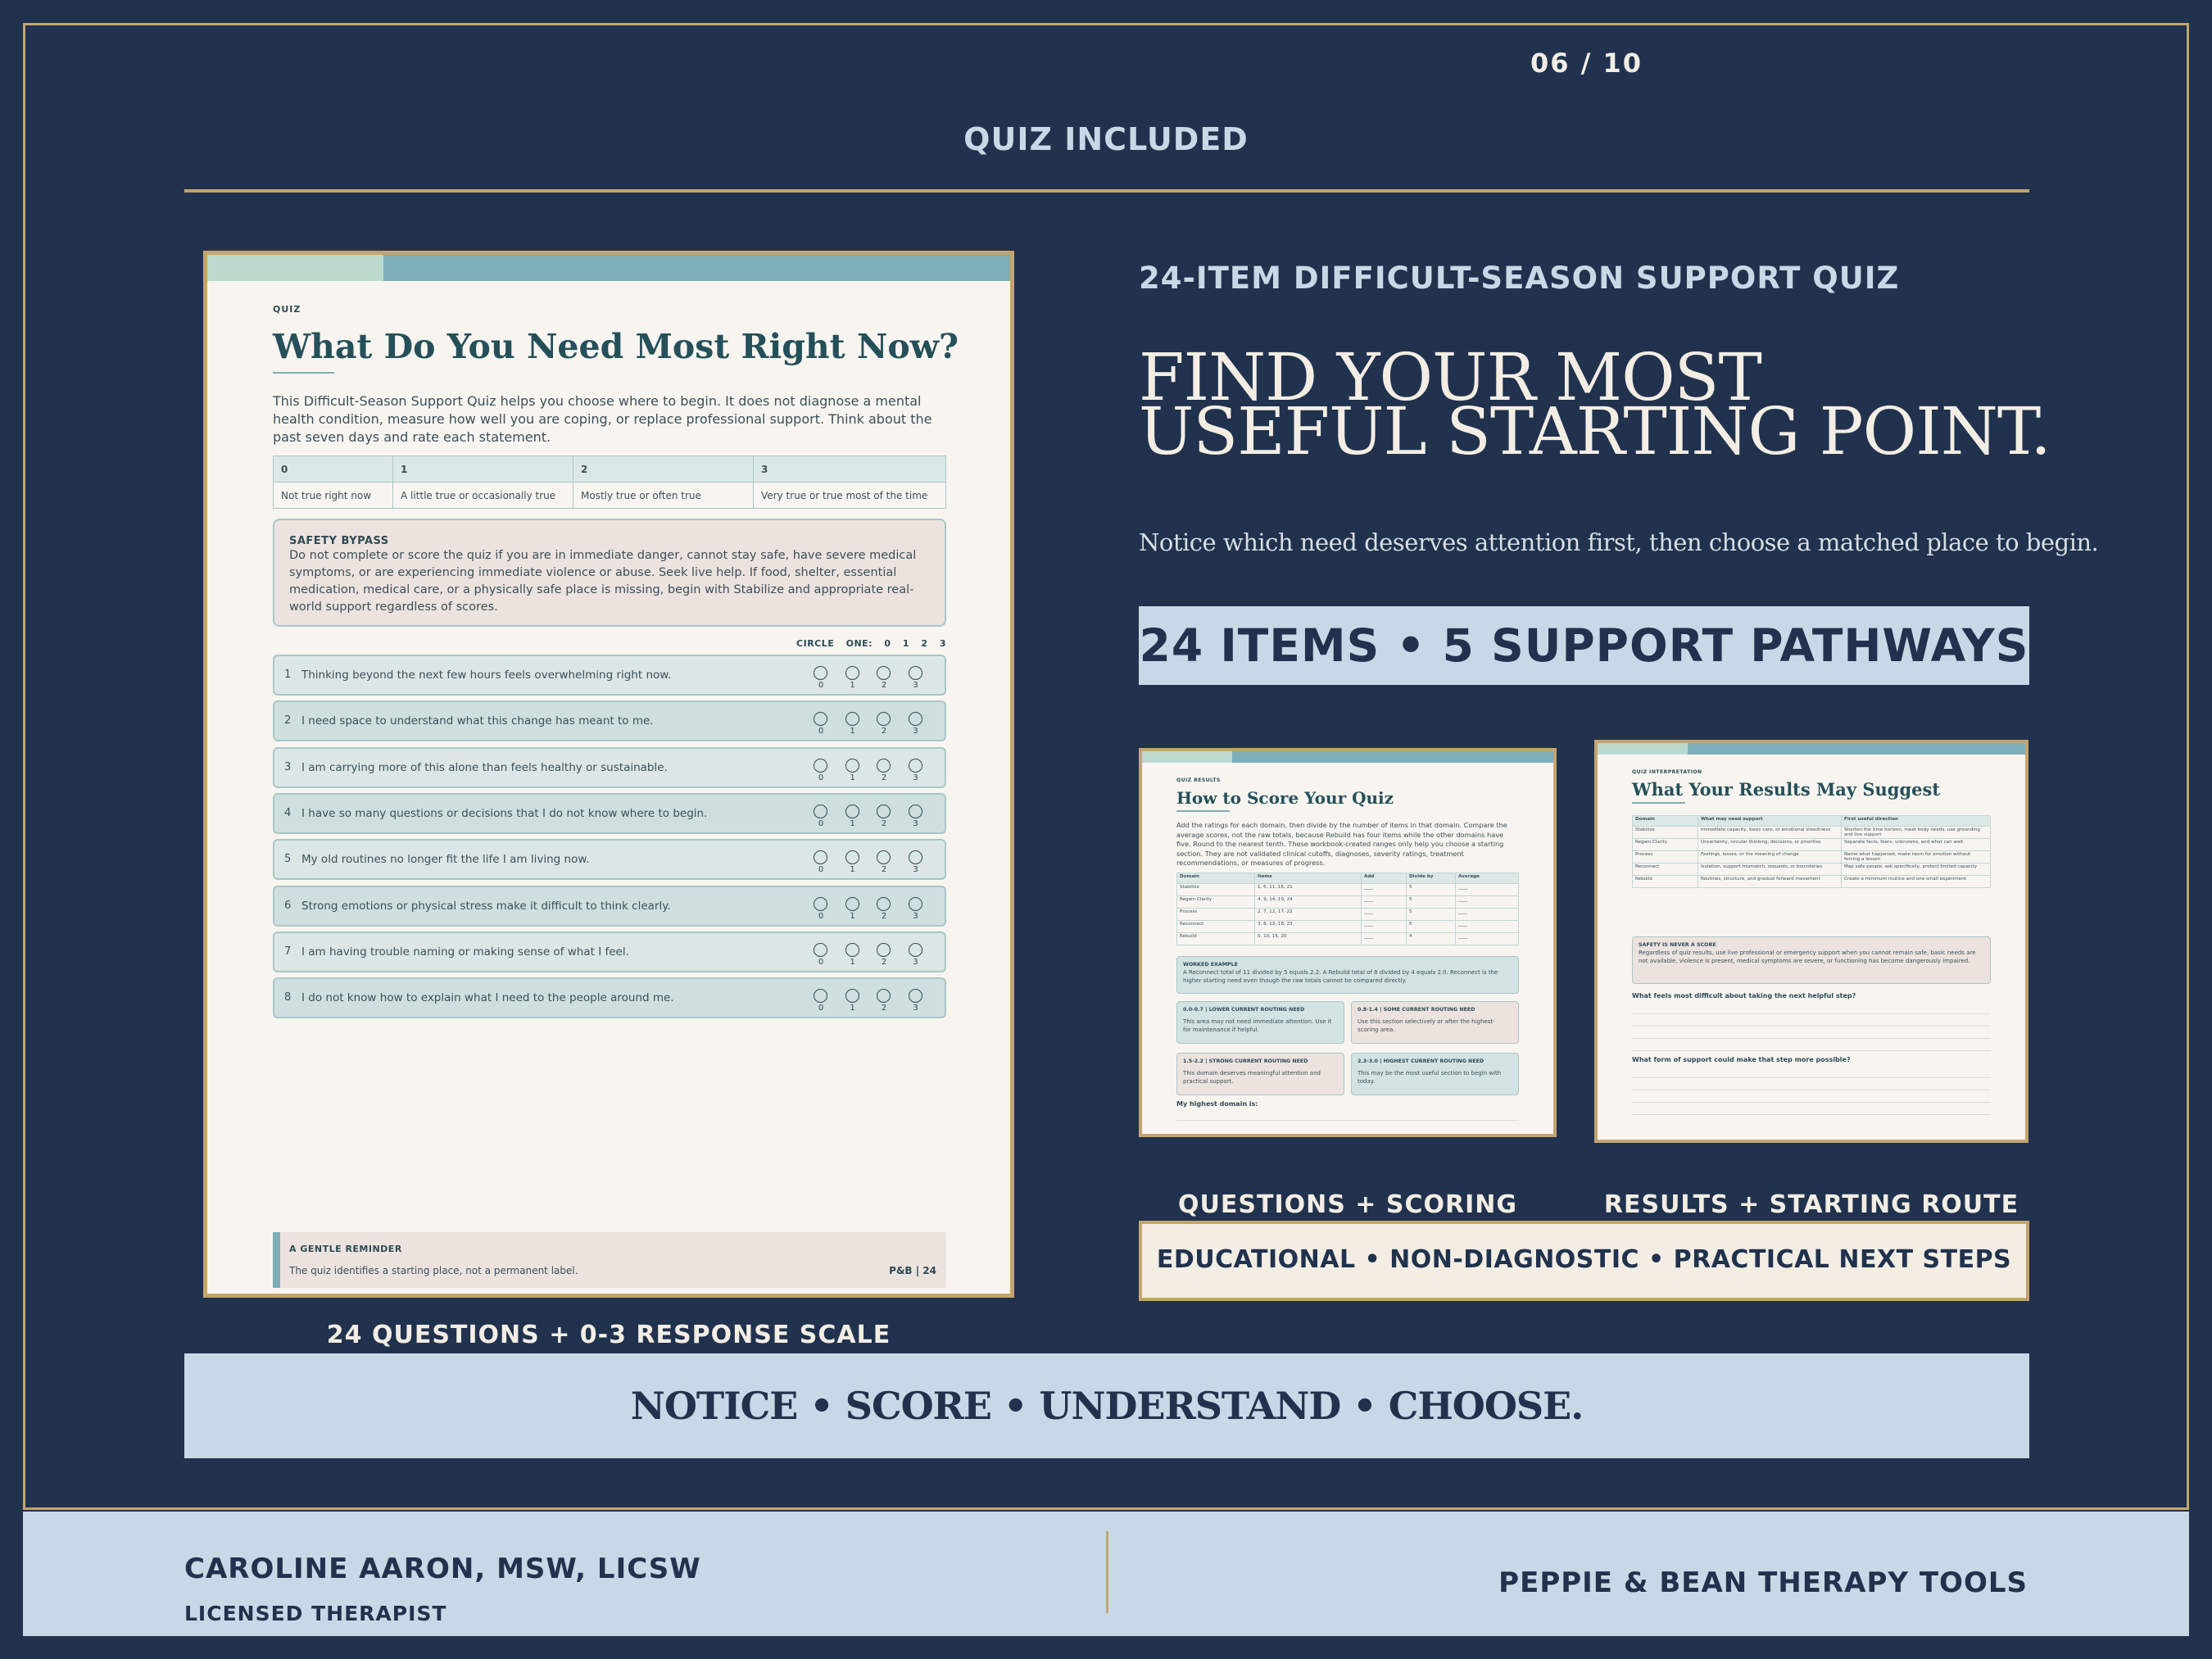  What do you see at coordinates (1519, 278) in the screenshot?
I see `quiz-subtitle: 24-ITEM DIFFICULT-SEASON SUPPORT QUIZ` at bounding box center [1519, 278].